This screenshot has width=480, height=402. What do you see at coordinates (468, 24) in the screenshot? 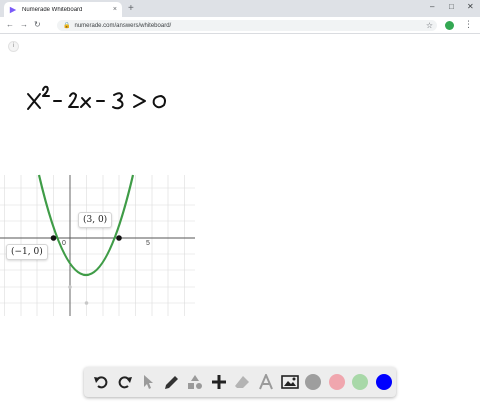
I see `browser-menu-icon: ⋮` at bounding box center [468, 24].